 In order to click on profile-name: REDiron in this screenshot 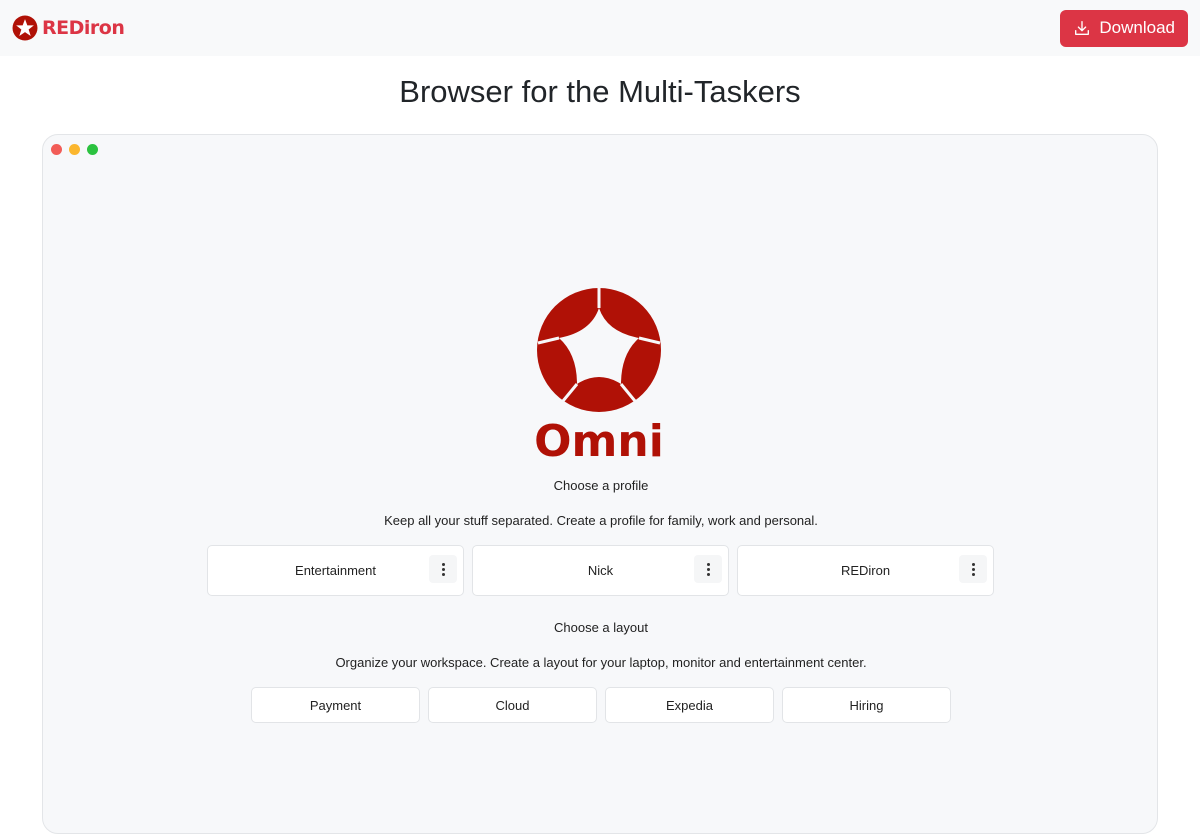, I will do `click(865, 570)`.